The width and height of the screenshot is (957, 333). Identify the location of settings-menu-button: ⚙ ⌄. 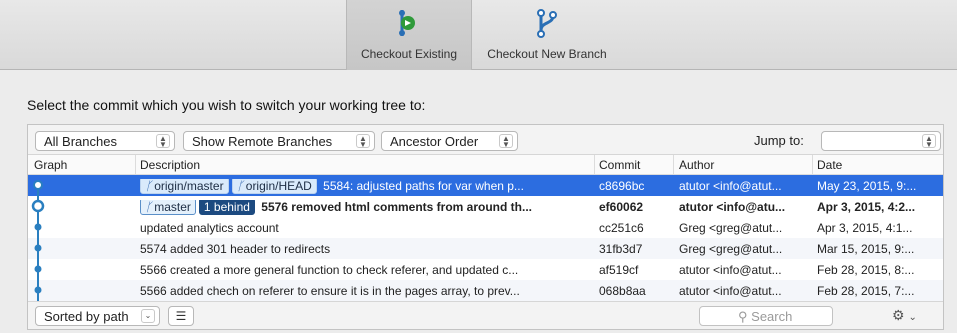
(904, 315).